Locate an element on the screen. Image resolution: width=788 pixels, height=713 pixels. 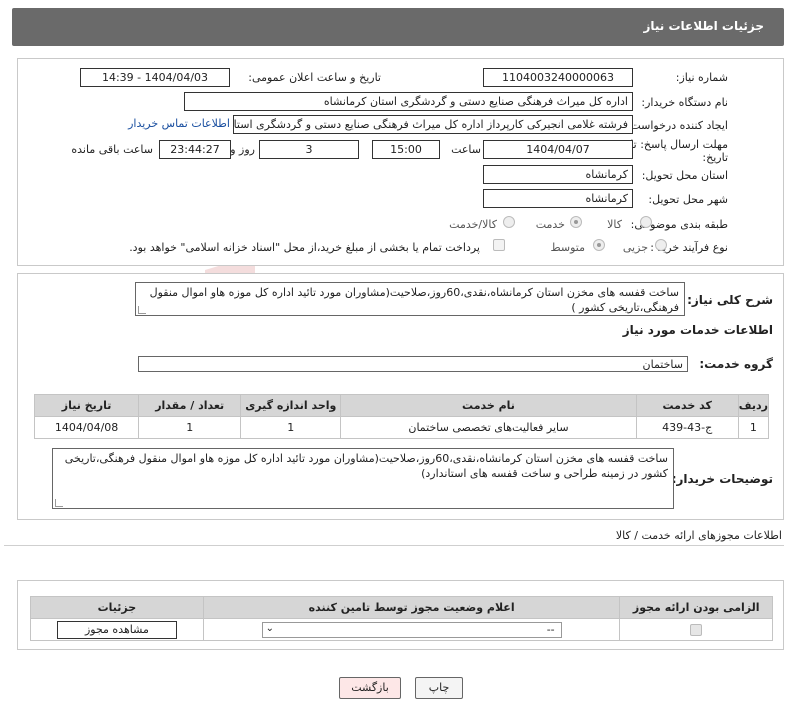
category-service-radio is located at coordinates (576, 222).